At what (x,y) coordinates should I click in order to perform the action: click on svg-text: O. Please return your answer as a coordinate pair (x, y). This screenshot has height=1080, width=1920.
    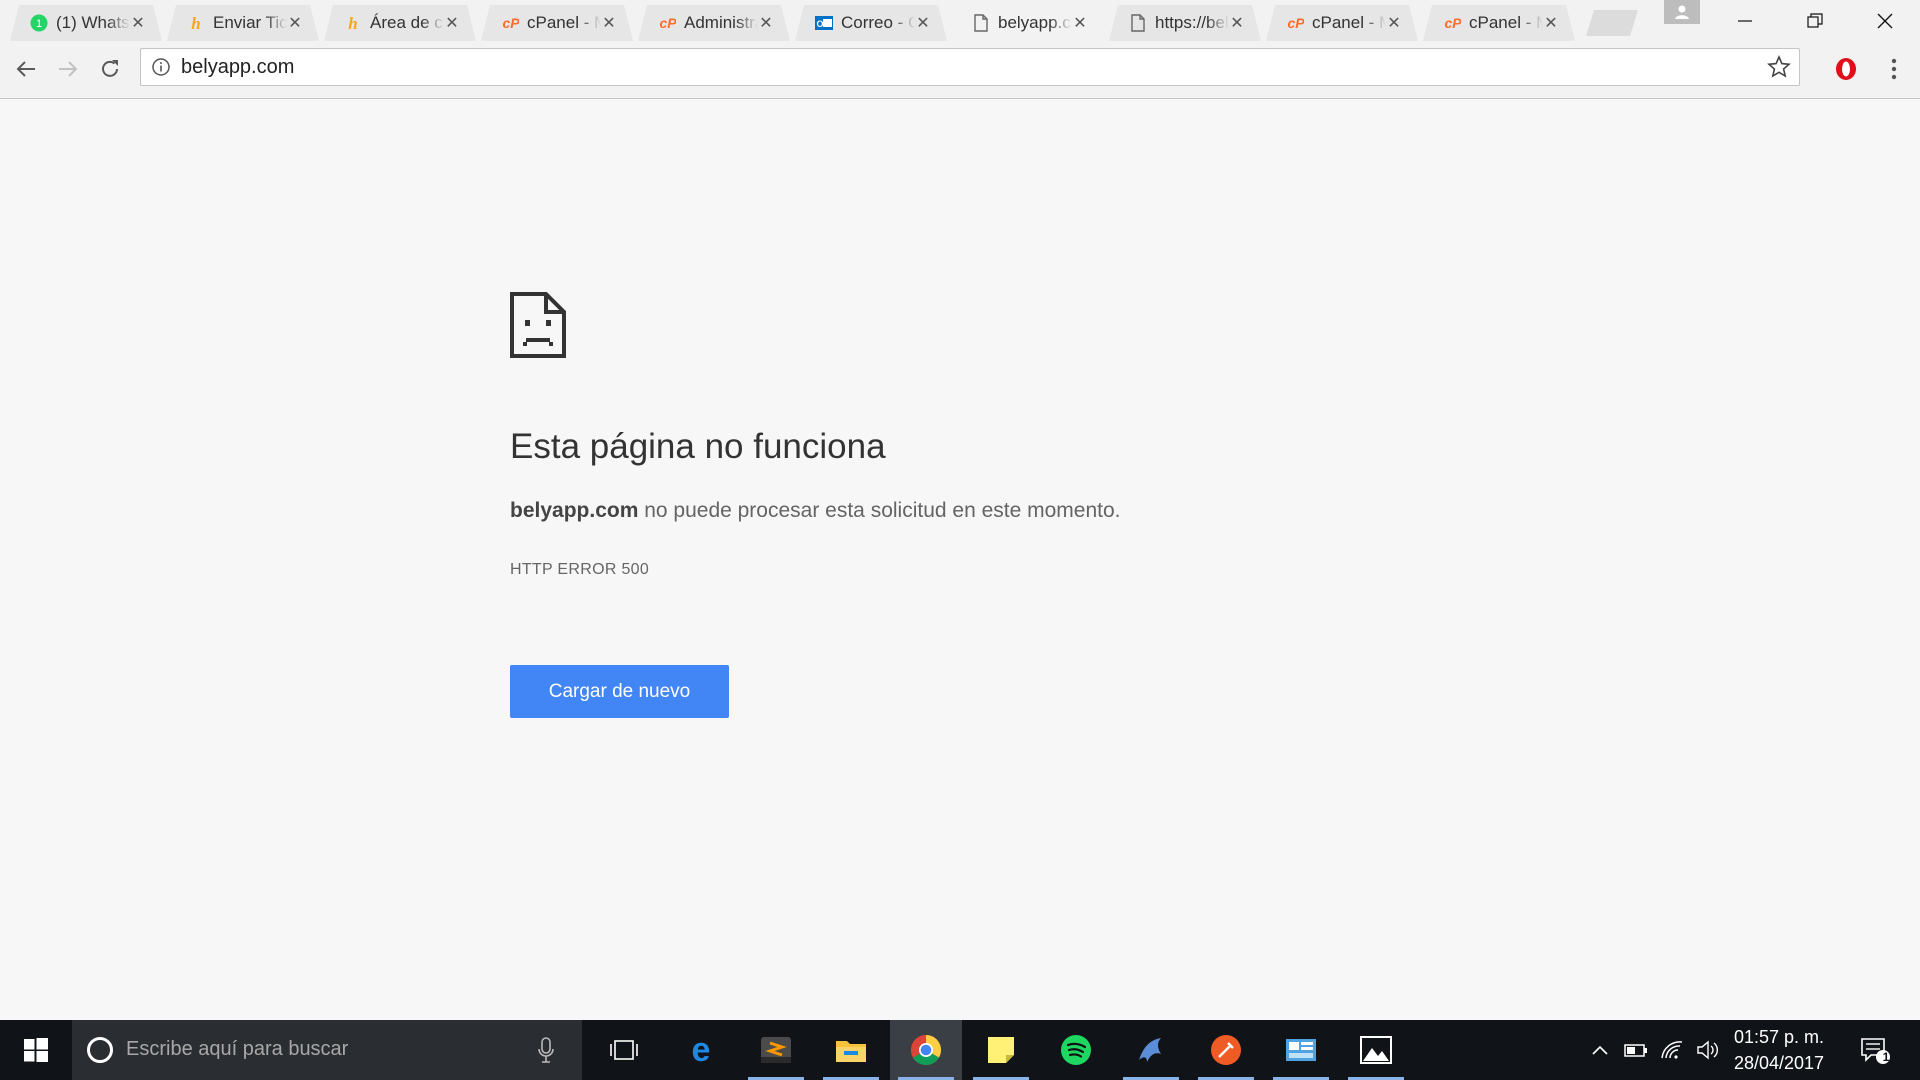
    Looking at the image, I should click on (819, 24).